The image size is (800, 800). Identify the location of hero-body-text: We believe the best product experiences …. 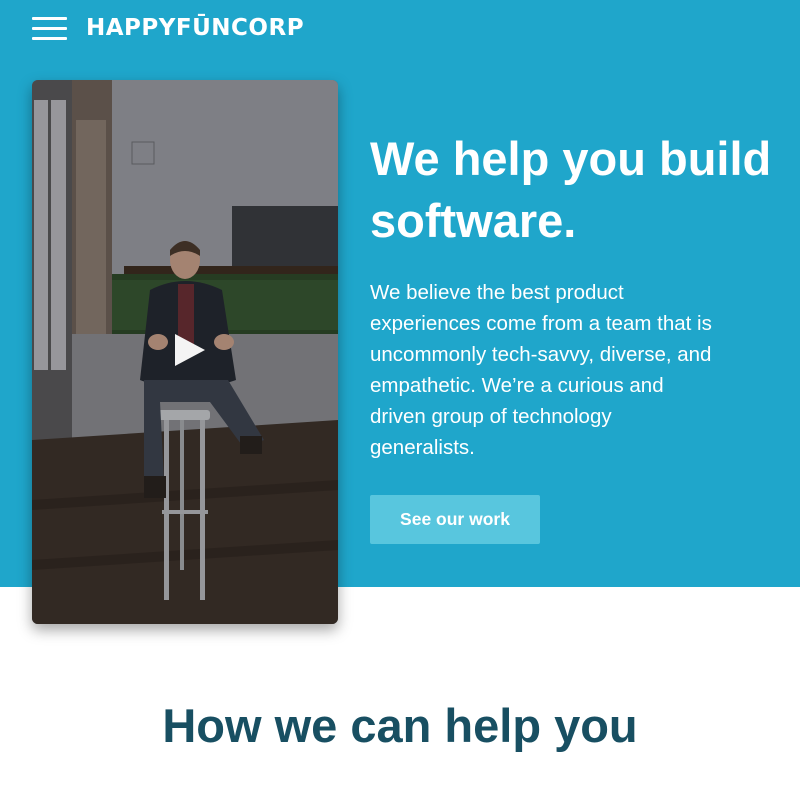
(541, 370).